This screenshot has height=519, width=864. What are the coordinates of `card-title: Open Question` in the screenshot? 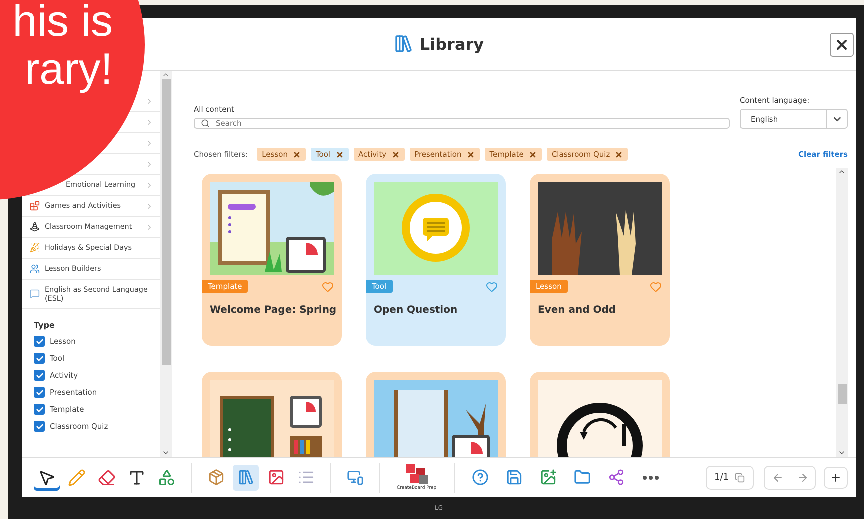 It's located at (416, 310).